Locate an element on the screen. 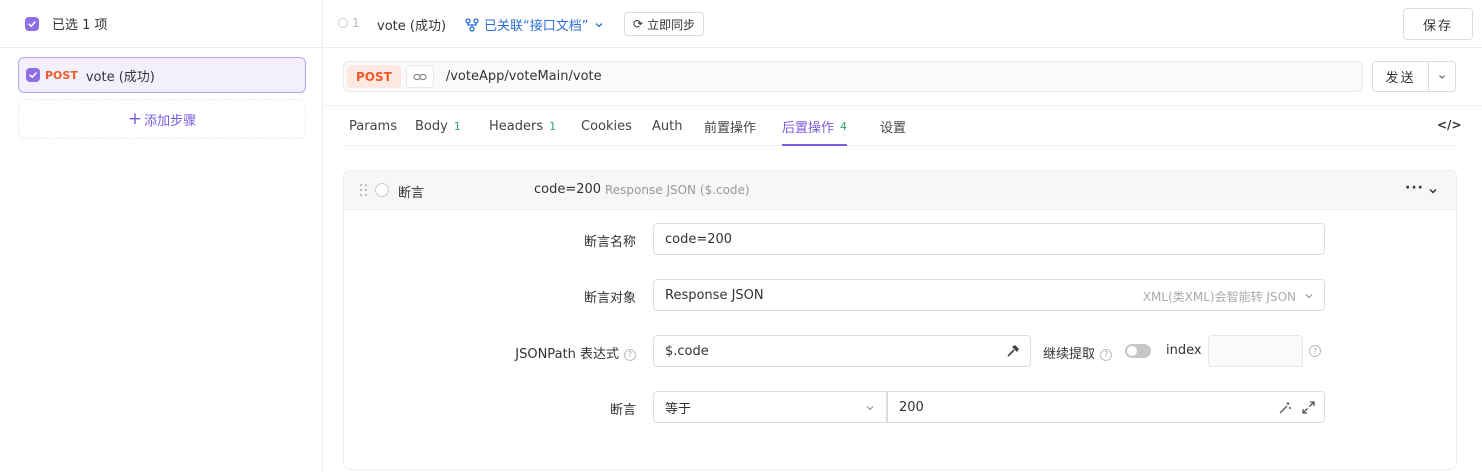  assertion-type-label: 断言 is located at coordinates (411, 193).